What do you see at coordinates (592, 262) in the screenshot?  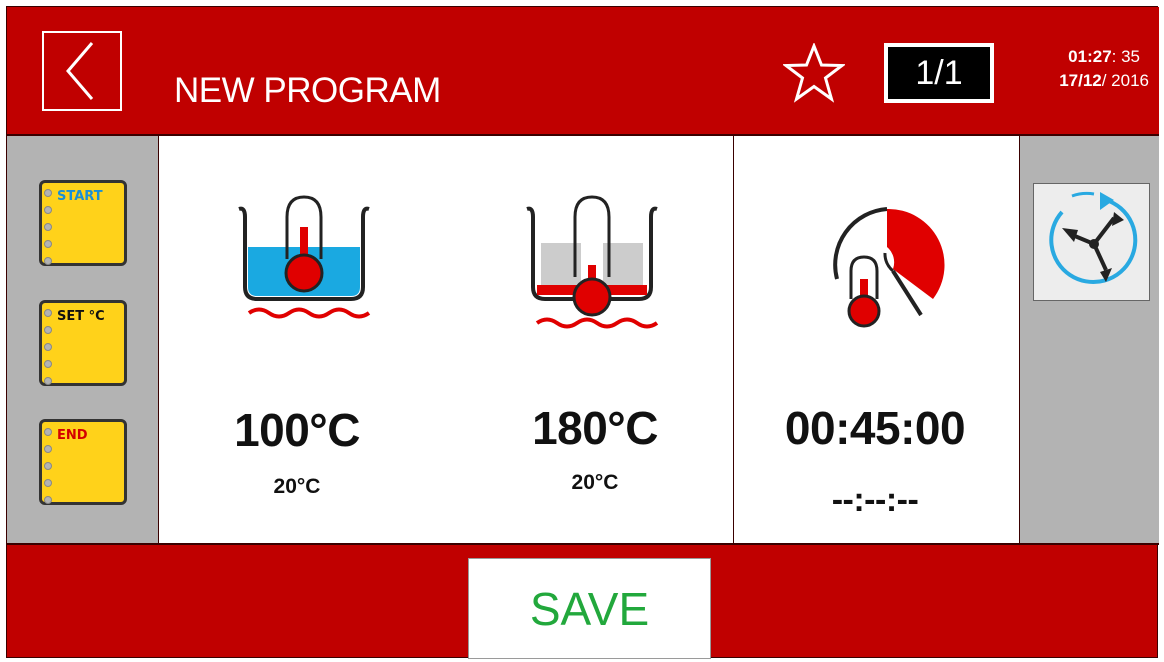 I see `pan-oil-heating-icon` at bounding box center [592, 262].